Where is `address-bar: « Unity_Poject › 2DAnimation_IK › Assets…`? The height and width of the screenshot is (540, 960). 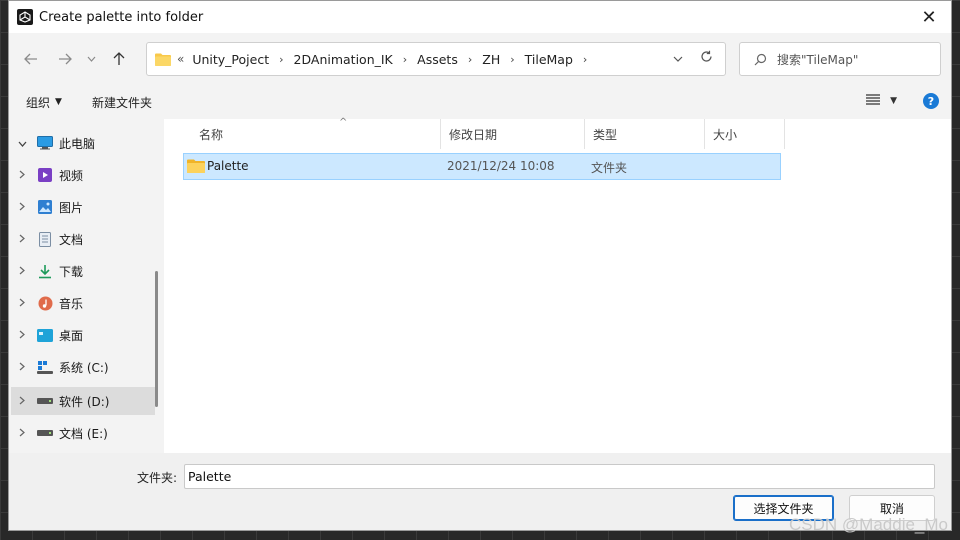
address-bar: « Unity_Poject › 2DAnimation_IK › Assets… is located at coordinates (436, 59).